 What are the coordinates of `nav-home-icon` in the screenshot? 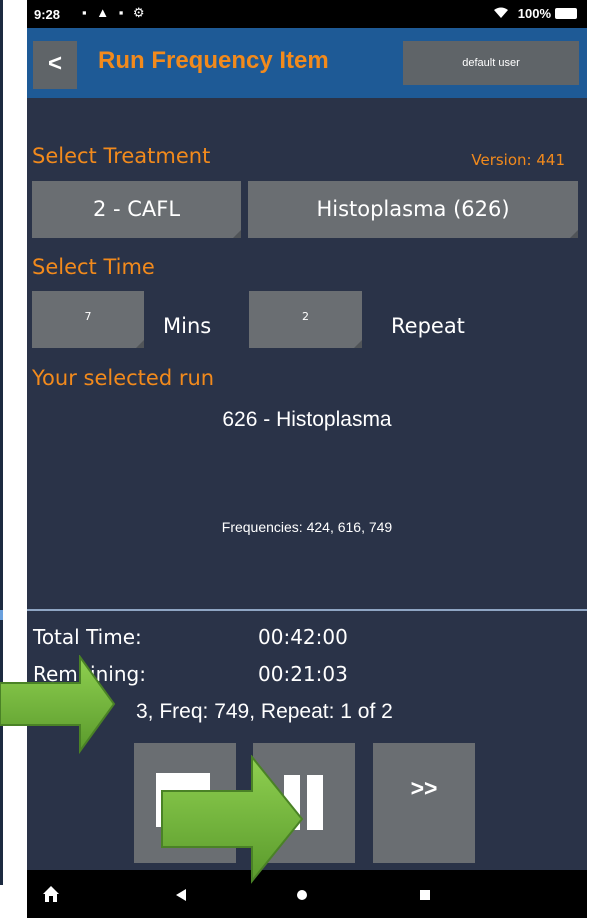 It's located at (302, 895).